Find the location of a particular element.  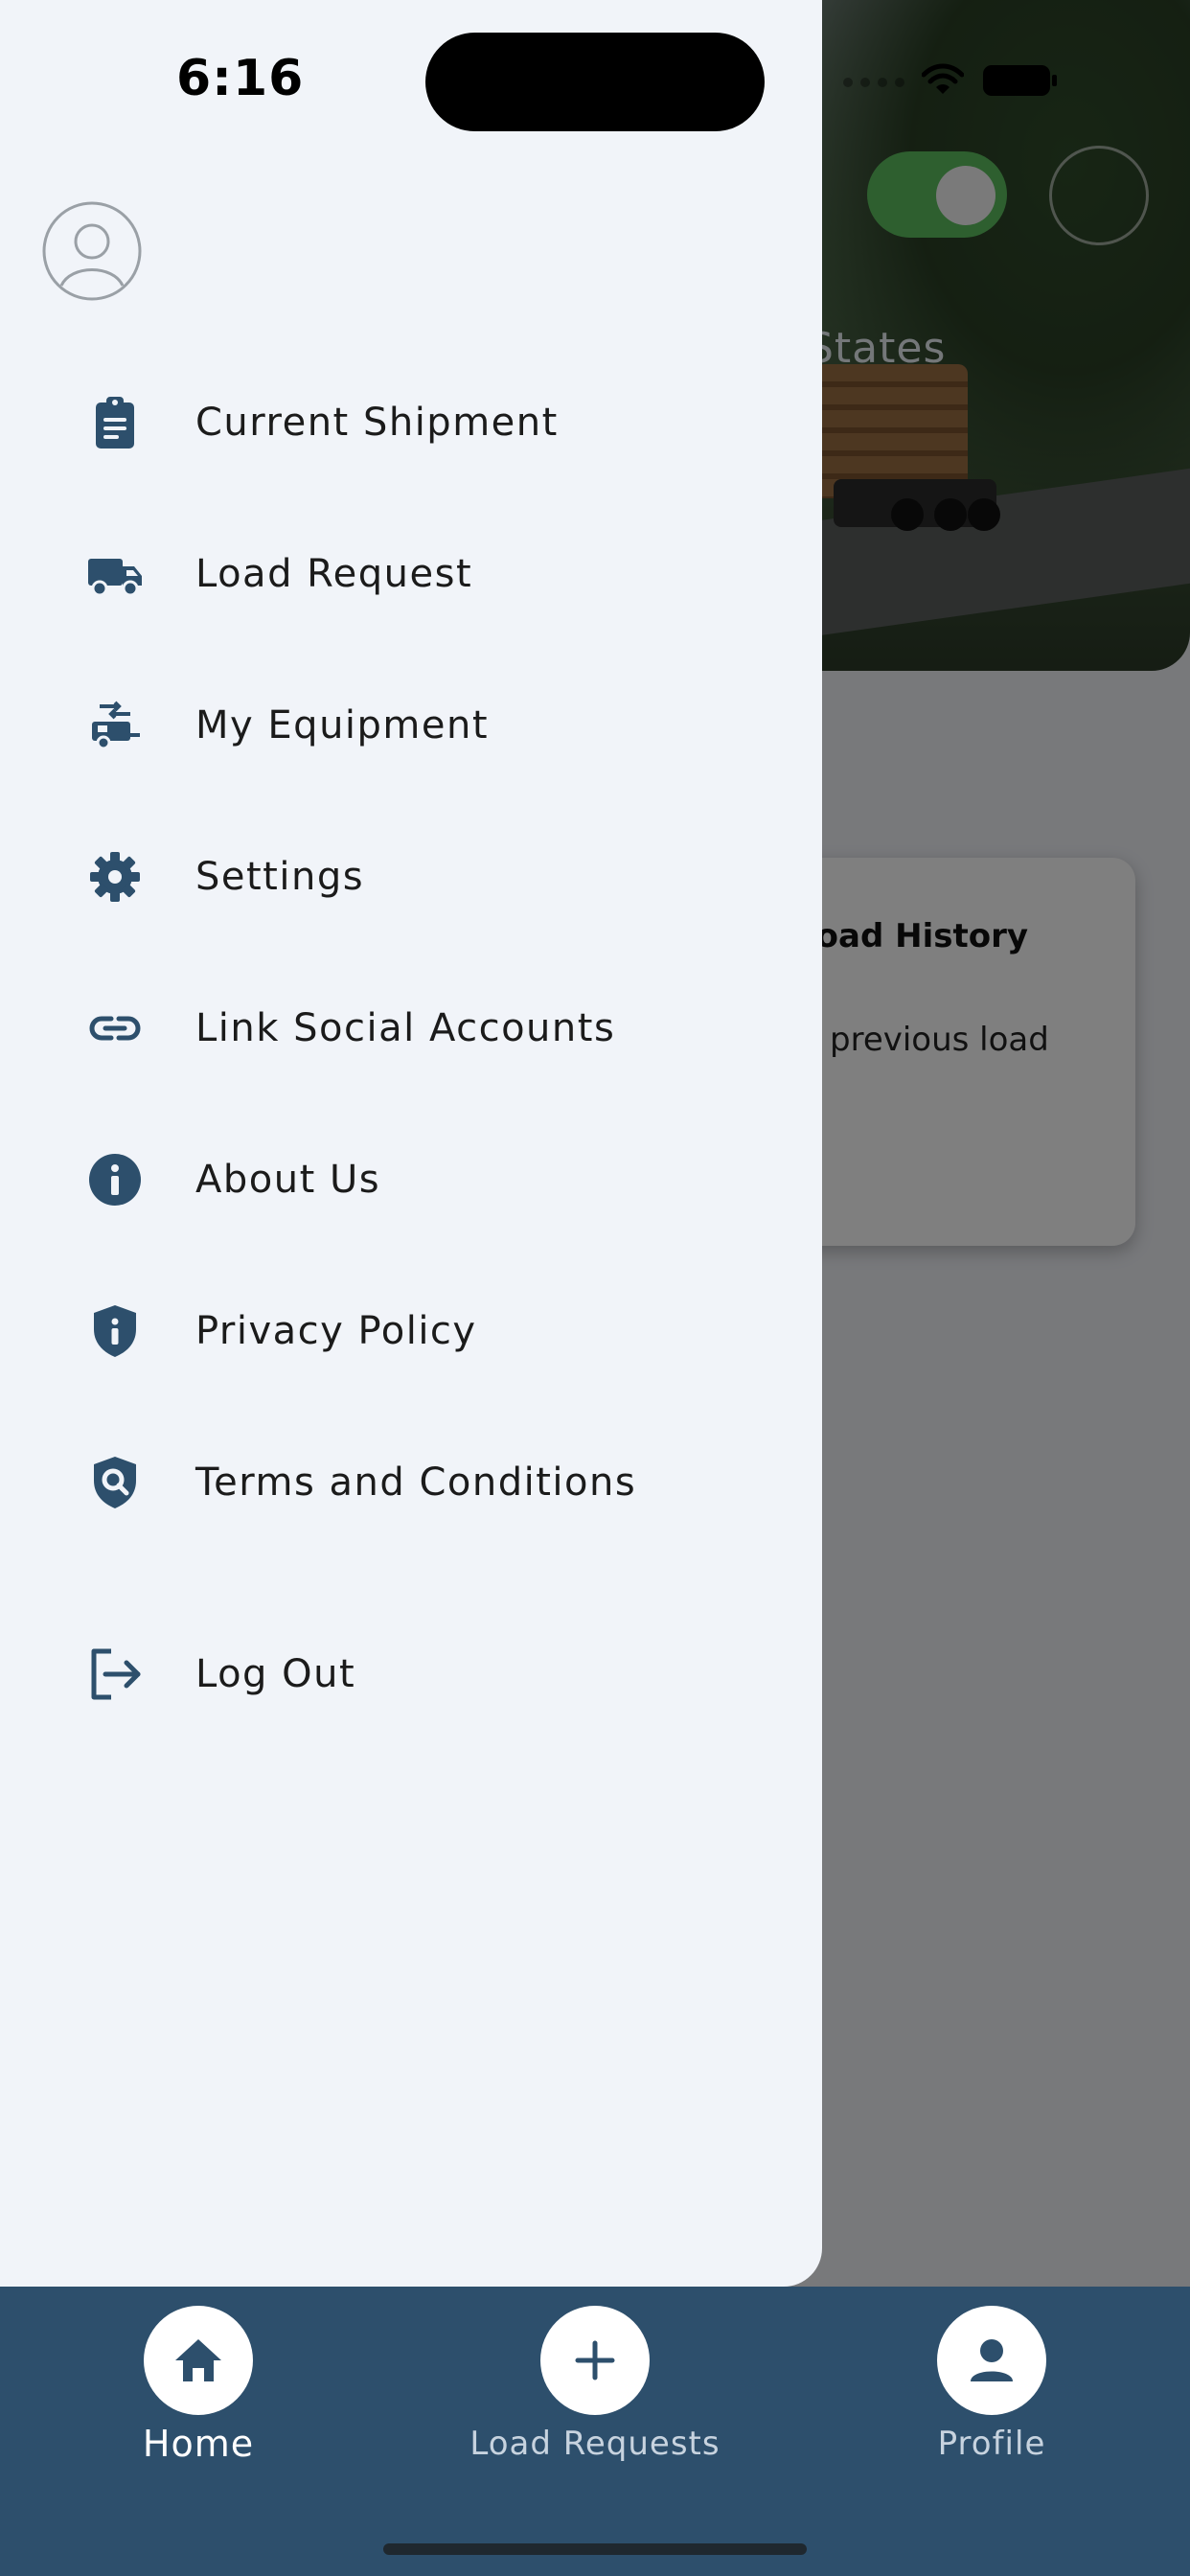

gear-icon is located at coordinates (115, 877).